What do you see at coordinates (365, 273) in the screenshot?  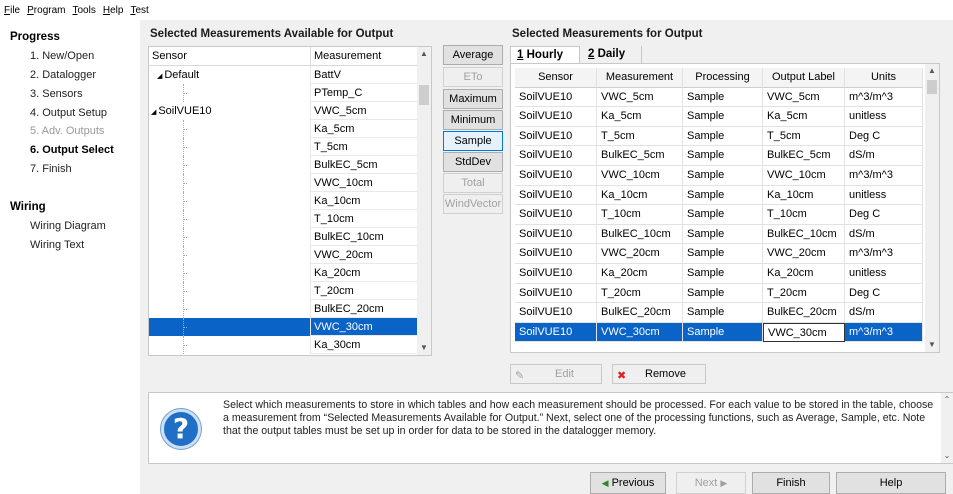 I see `available-measurement-cell: Ka_20cm` at bounding box center [365, 273].